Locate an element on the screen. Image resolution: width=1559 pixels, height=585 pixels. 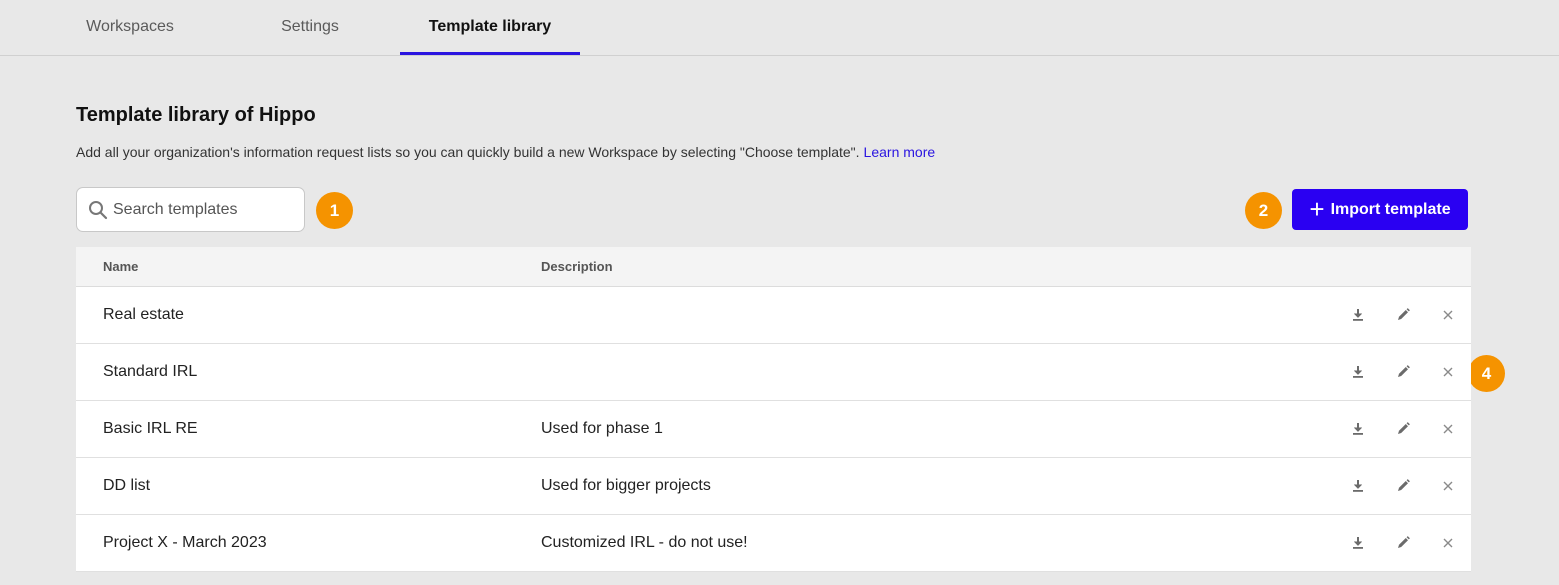
template-name: Real estate is located at coordinates (143, 314).